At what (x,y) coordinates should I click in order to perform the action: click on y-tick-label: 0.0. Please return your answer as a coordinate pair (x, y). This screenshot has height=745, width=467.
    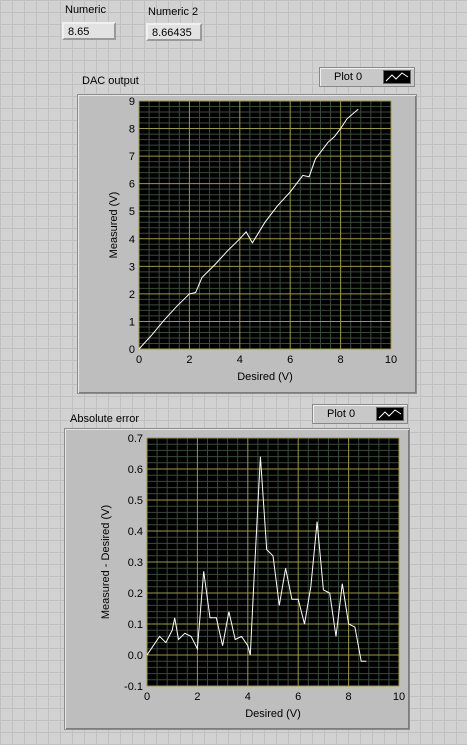
    Looking at the image, I should click on (135, 656).